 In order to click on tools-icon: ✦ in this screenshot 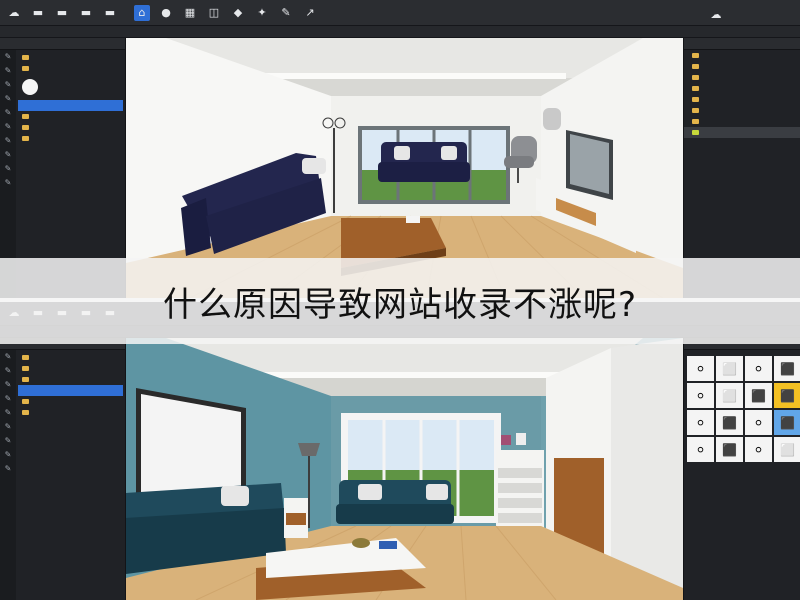, I will do `click(262, 13)`.